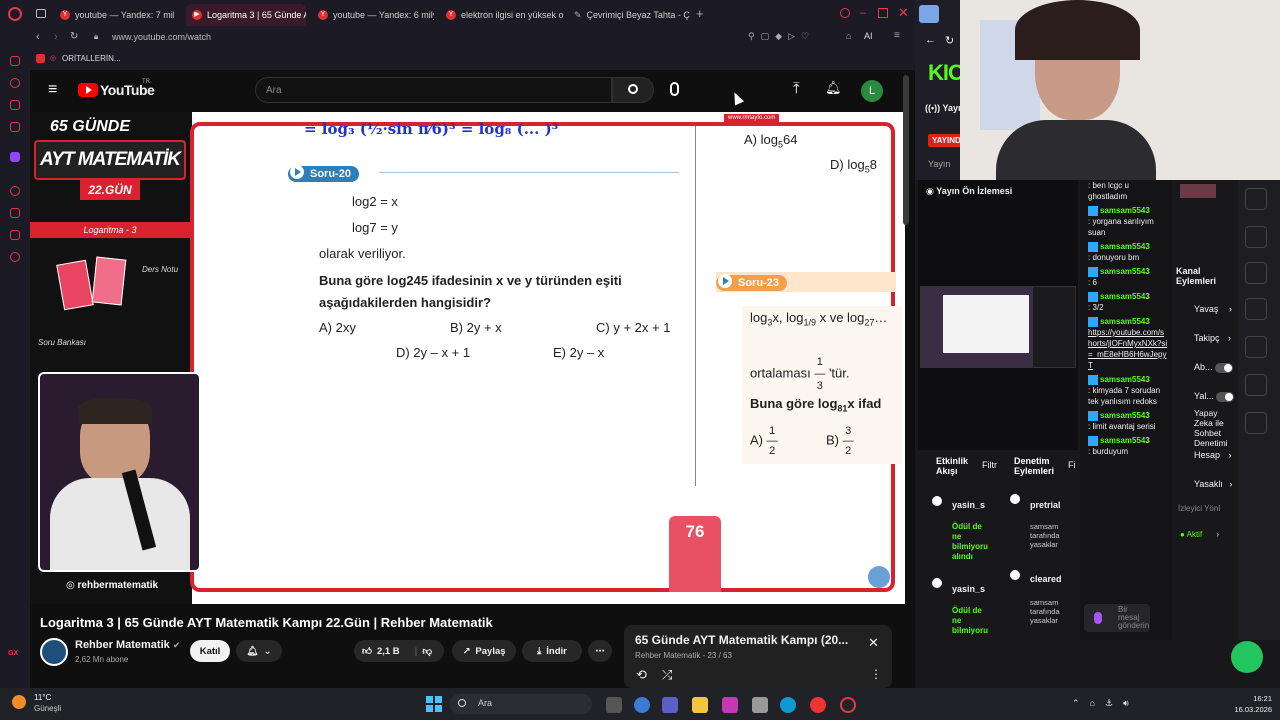  What do you see at coordinates (700, 705) in the screenshot?
I see `file-explorer-icon` at bounding box center [700, 705].